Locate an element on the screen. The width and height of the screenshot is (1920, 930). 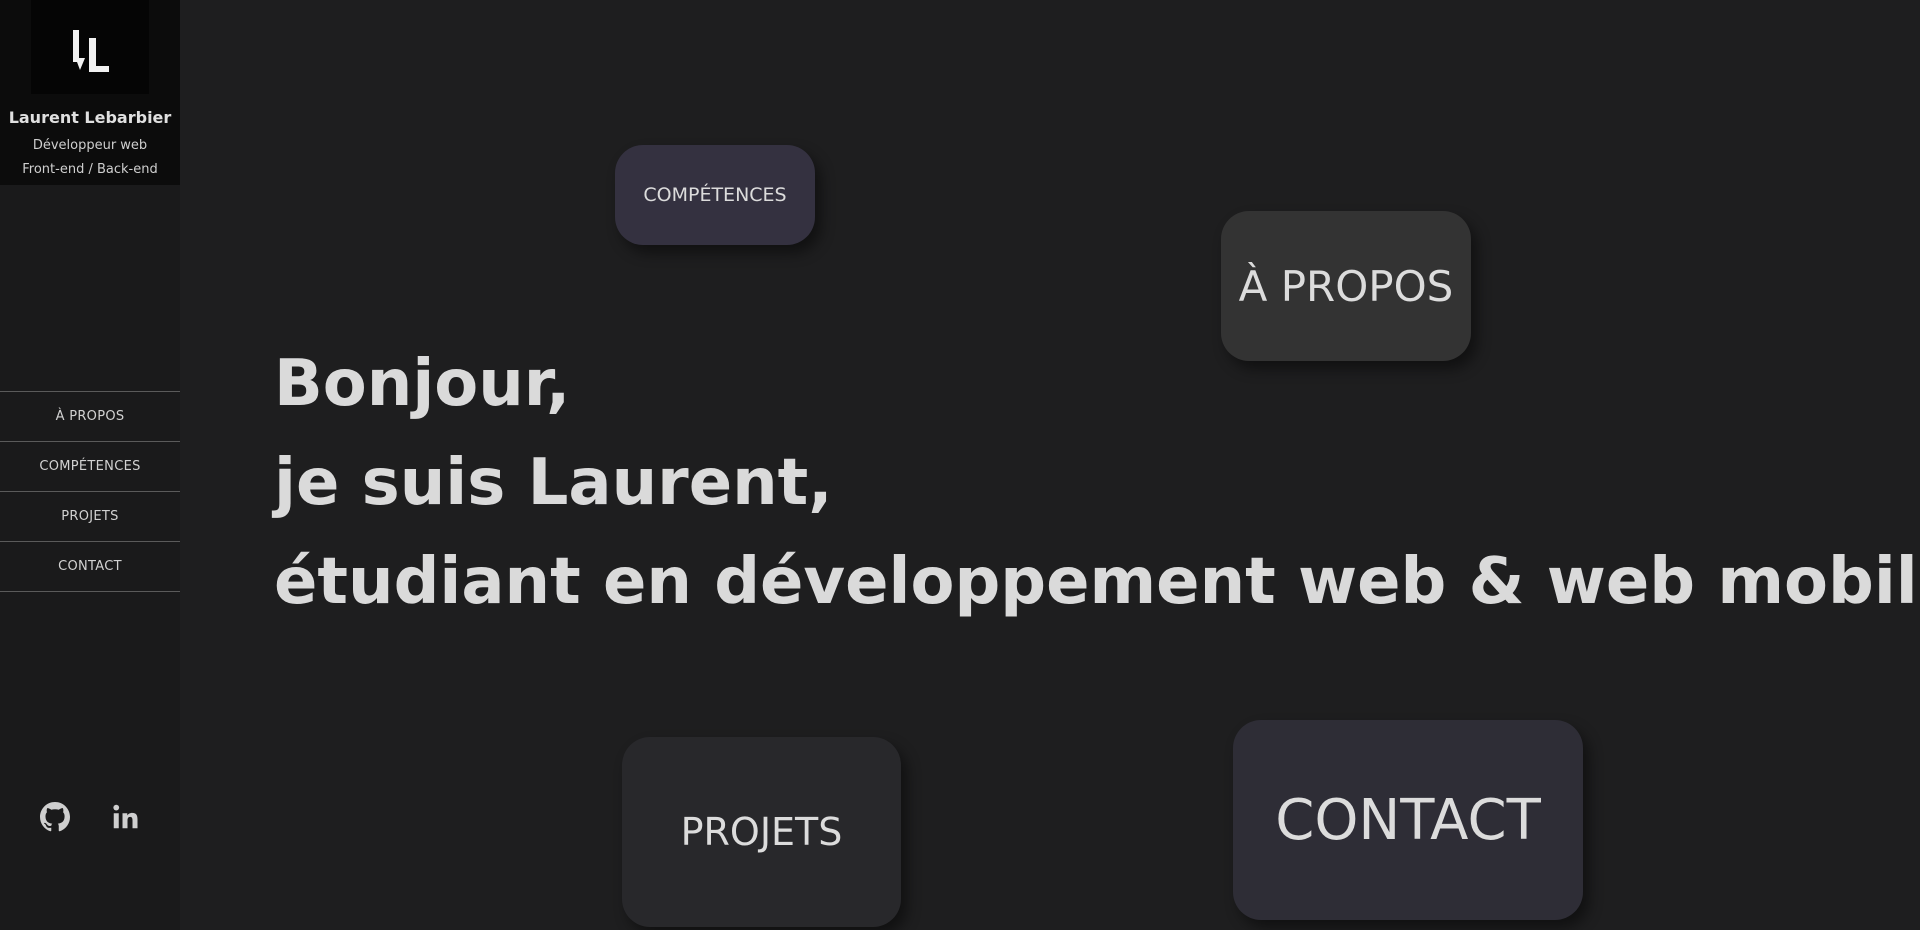
hero-line-2: je suis Laurent, is located at coordinates (553, 483).